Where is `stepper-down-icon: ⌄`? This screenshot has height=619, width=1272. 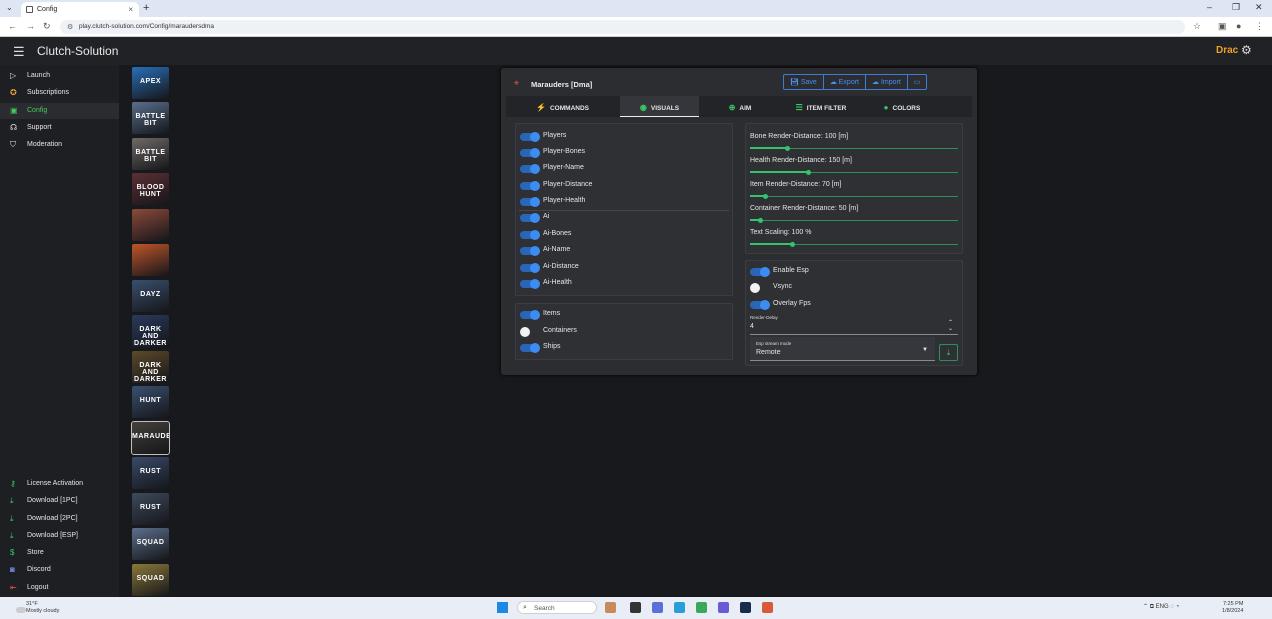 stepper-down-icon: ⌄ is located at coordinates (950, 328).